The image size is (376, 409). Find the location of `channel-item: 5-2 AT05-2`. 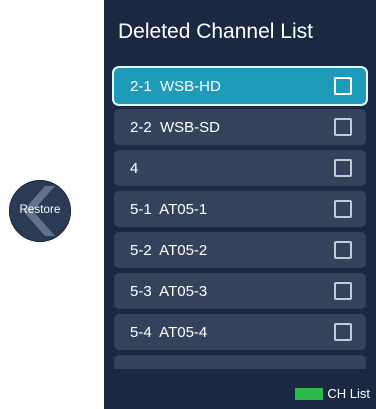

channel-item: 5-2 AT05-2 is located at coordinates (240, 250).